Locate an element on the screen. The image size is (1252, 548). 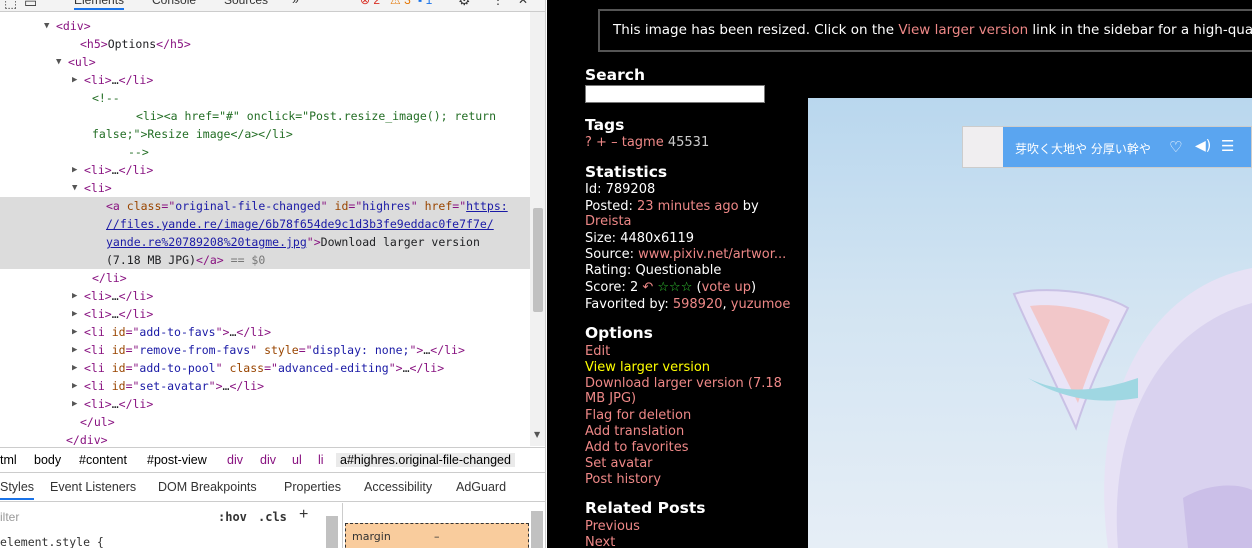
tab-sources: Sources is located at coordinates (246, 5).